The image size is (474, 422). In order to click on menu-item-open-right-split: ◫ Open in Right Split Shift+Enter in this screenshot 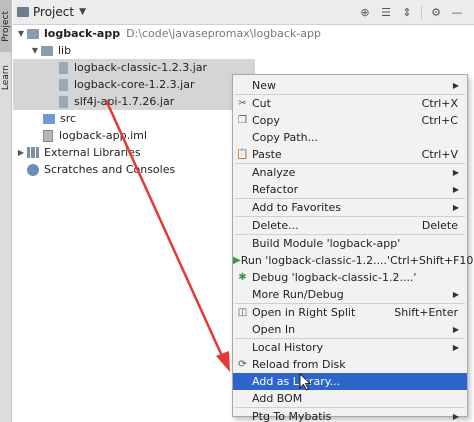, I will do `click(350, 312)`.